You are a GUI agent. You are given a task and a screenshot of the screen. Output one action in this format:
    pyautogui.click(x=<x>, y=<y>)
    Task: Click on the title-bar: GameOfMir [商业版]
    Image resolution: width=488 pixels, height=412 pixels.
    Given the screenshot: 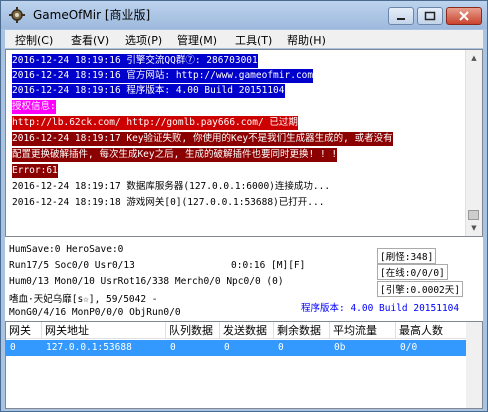 What is the action you would take?
    pyautogui.click(x=244, y=15)
    